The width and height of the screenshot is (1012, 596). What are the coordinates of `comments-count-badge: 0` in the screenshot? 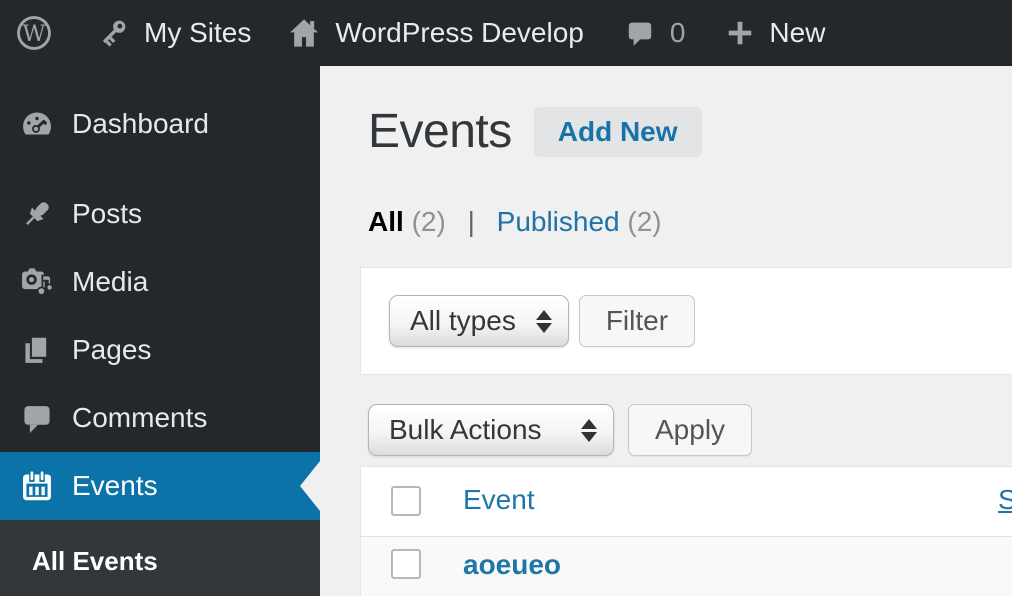 It's located at (677, 32).